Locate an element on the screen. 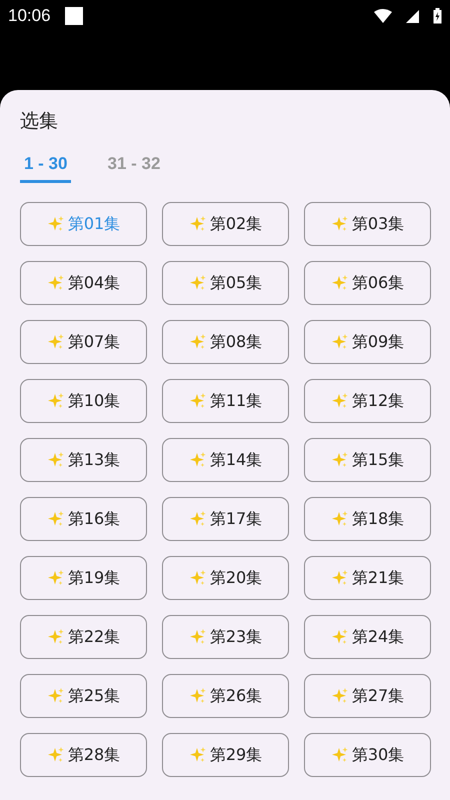 This screenshot has height=800, width=450. episode-button: 第15集 is located at coordinates (367, 460).